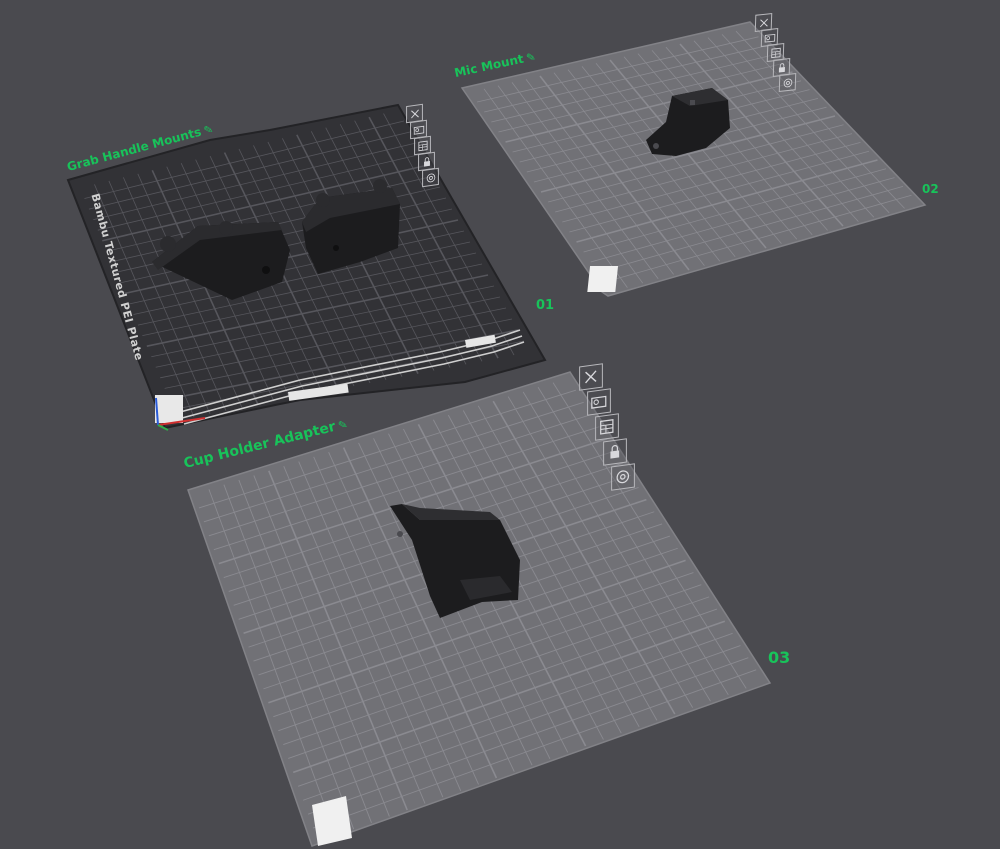 The width and height of the screenshot is (1000, 849). Describe the element at coordinates (332, 821) in the screenshot. I see `plate-03-origin-tile` at that location.